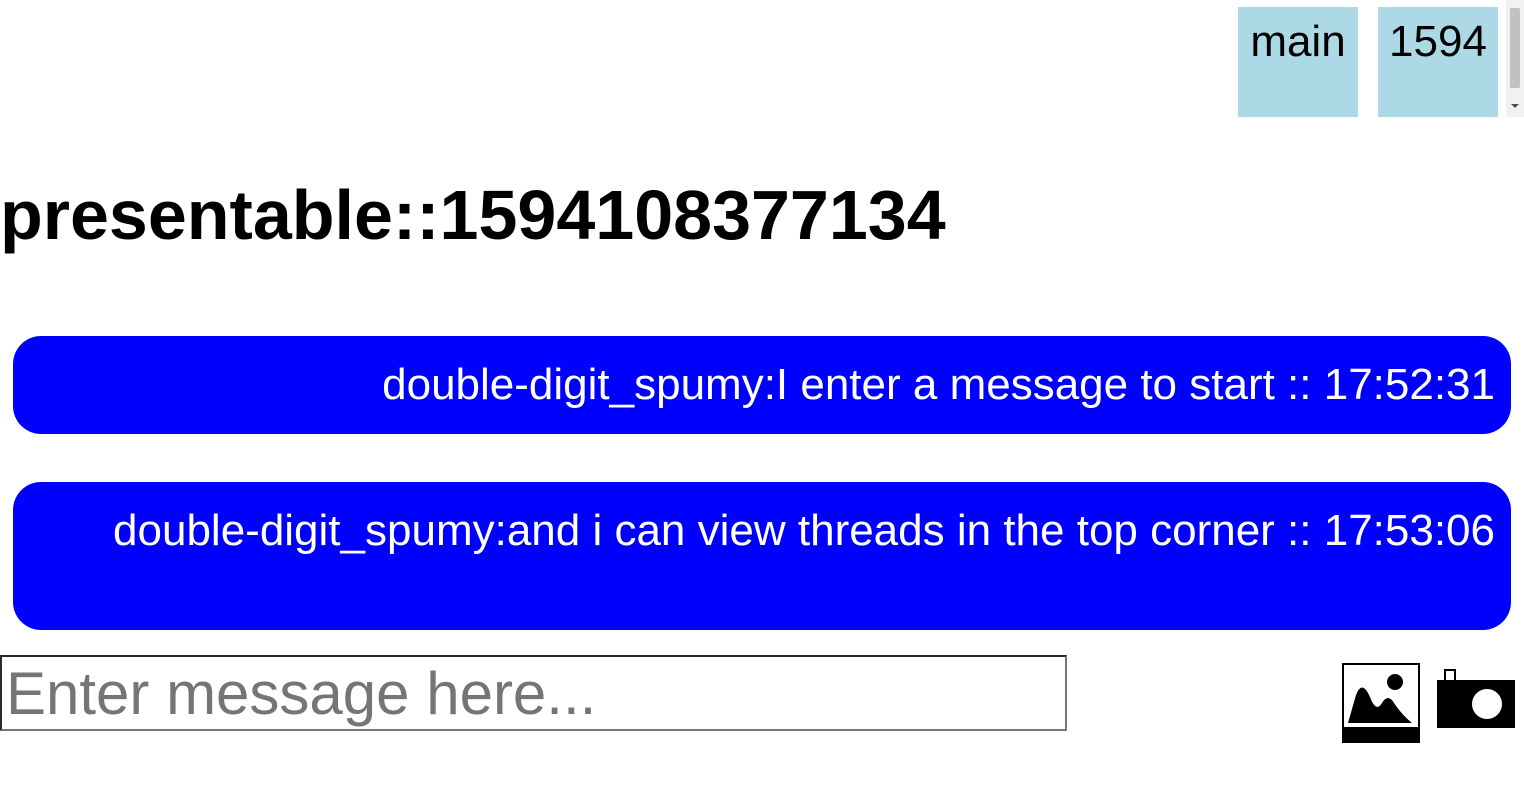  I want to click on camera-button, so click(1476, 699).